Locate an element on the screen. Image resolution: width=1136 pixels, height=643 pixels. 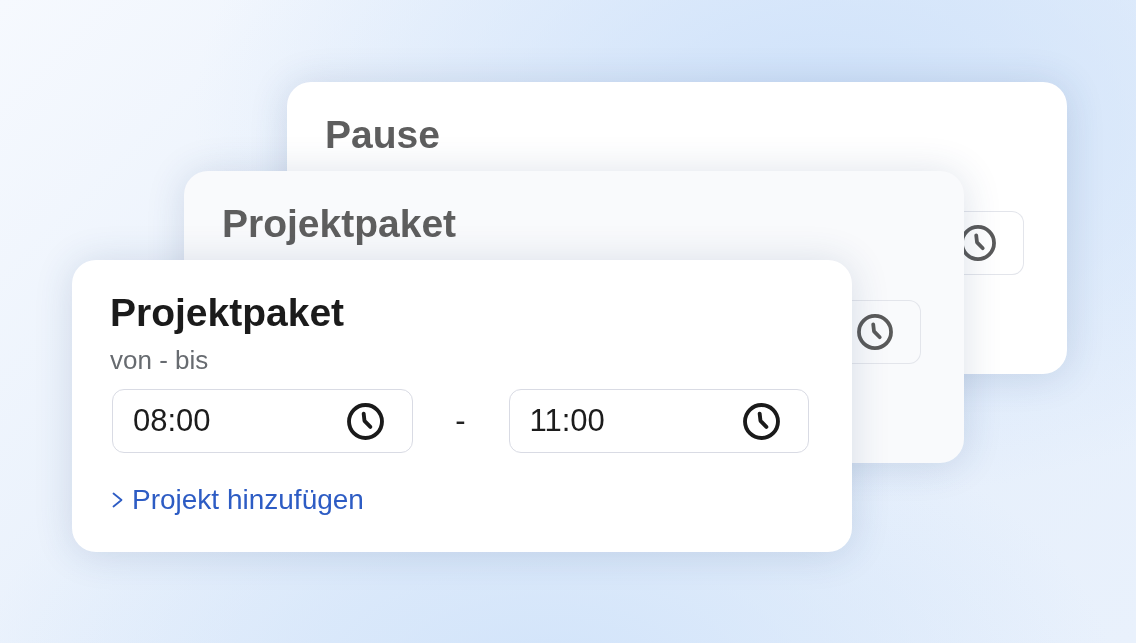
time-field: 08:00 is located at coordinates (262, 421).